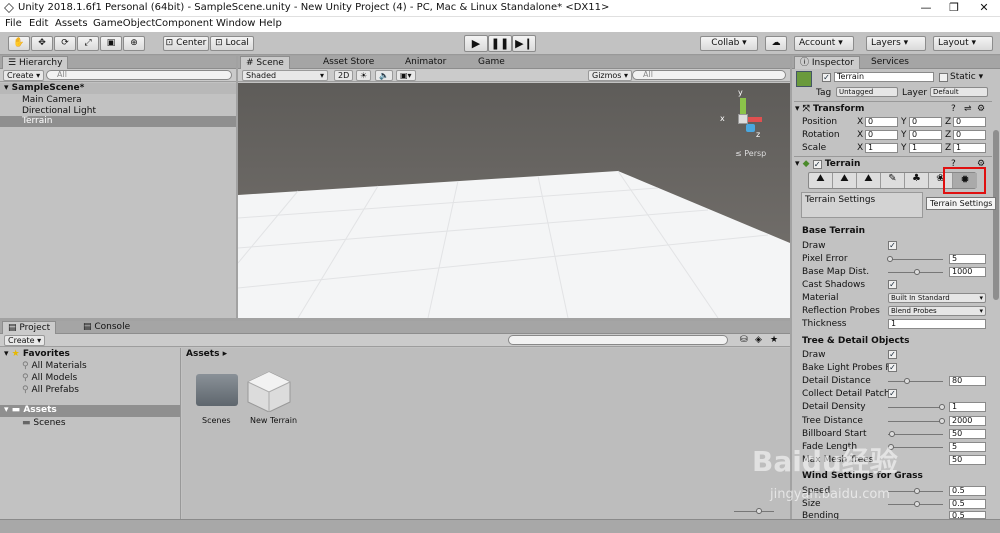 This screenshot has height=533, width=1000. What do you see at coordinates (344, 75) in the screenshot?
I see `2d-toggle: 2D` at bounding box center [344, 75].